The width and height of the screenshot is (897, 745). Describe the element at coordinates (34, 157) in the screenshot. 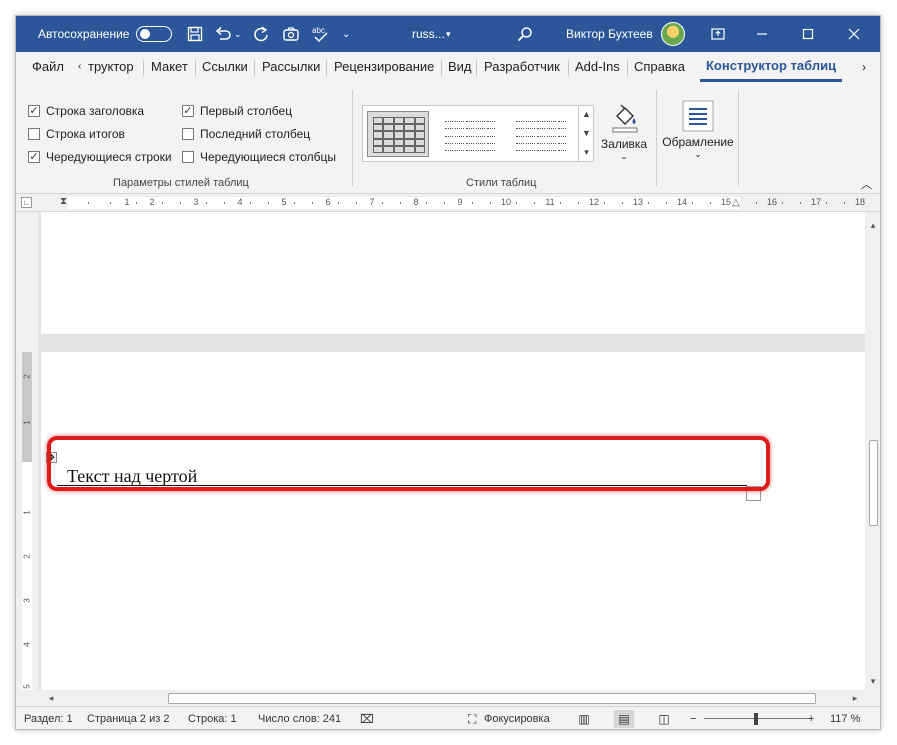

I see `checkbox-banded-rows: ✓` at that location.